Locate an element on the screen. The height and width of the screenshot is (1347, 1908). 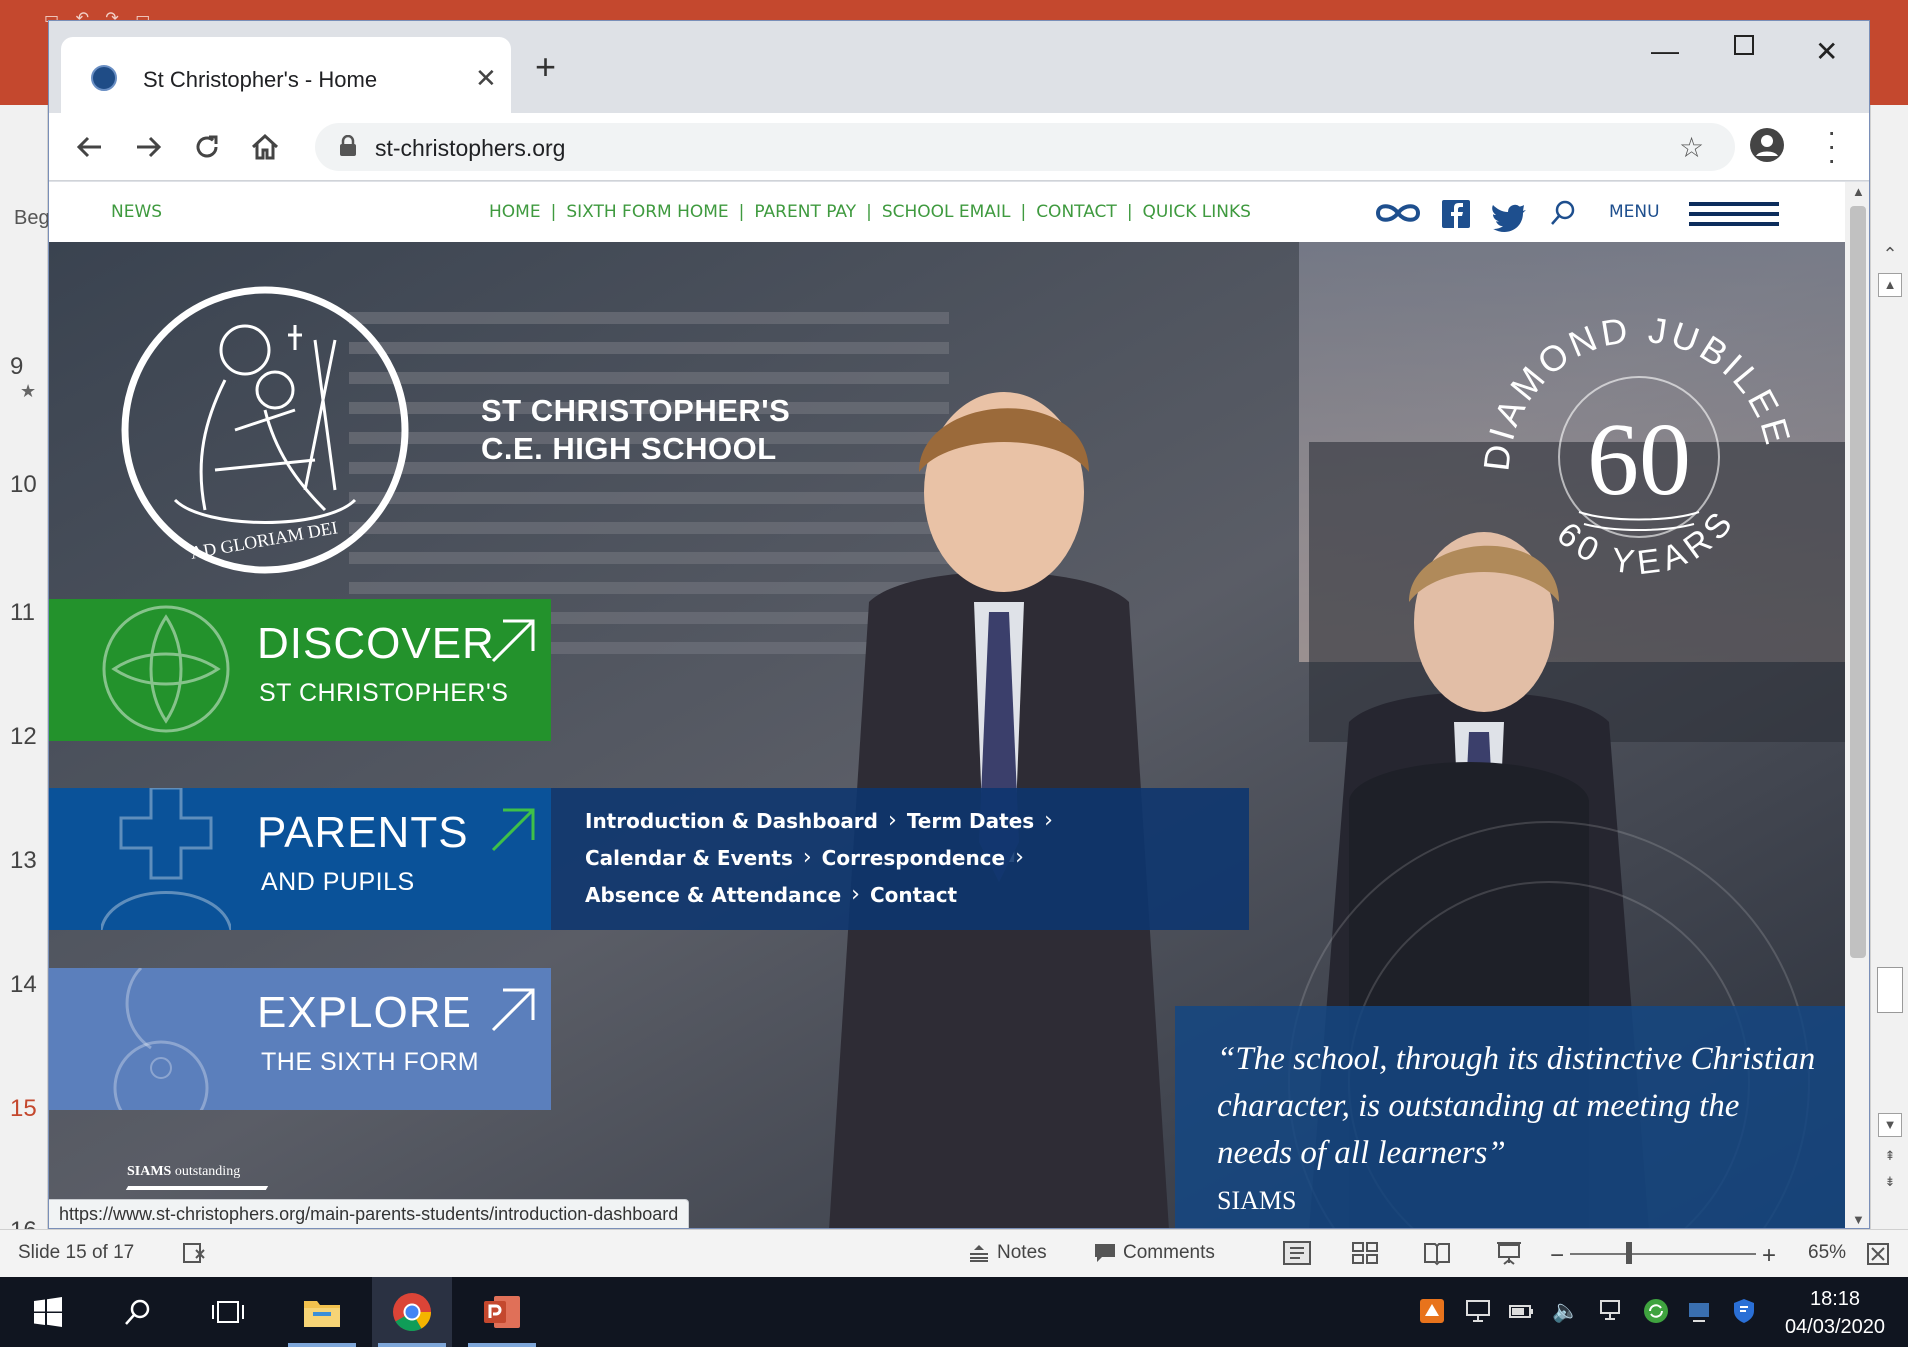
scroll-up-button: ▲ is located at coordinates (1890, 285).